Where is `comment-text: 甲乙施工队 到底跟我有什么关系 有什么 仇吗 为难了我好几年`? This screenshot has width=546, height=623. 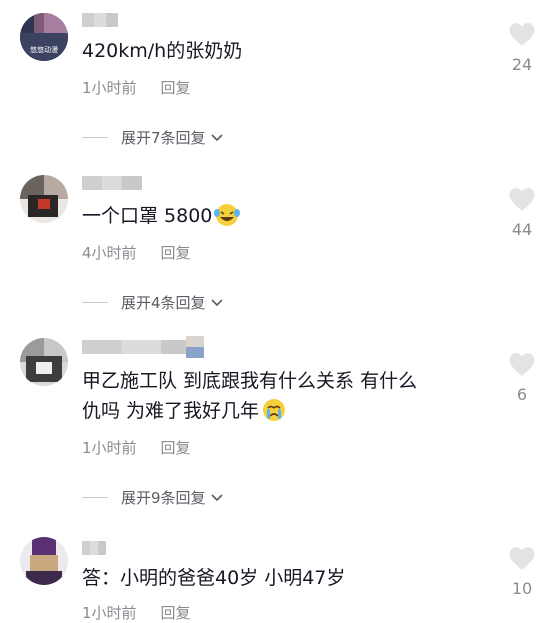 comment-text: 甲乙施工队 到底跟我有什么关系 有什么 仇吗 为难了我好几年 is located at coordinates (277, 398).